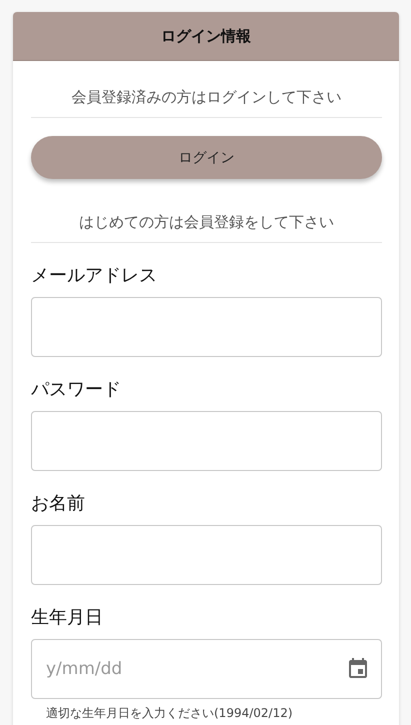  Describe the element at coordinates (58, 503) in the screenshot. I see `field-label: お名前` at that location.